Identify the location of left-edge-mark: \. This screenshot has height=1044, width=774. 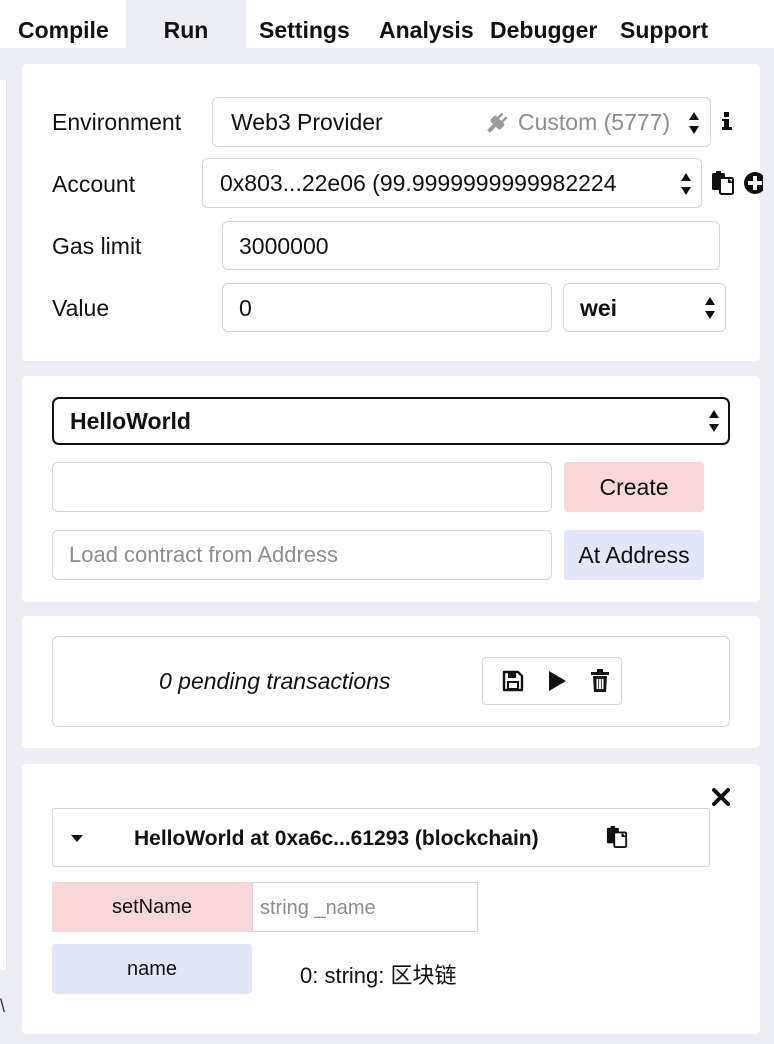
(3, 1006).